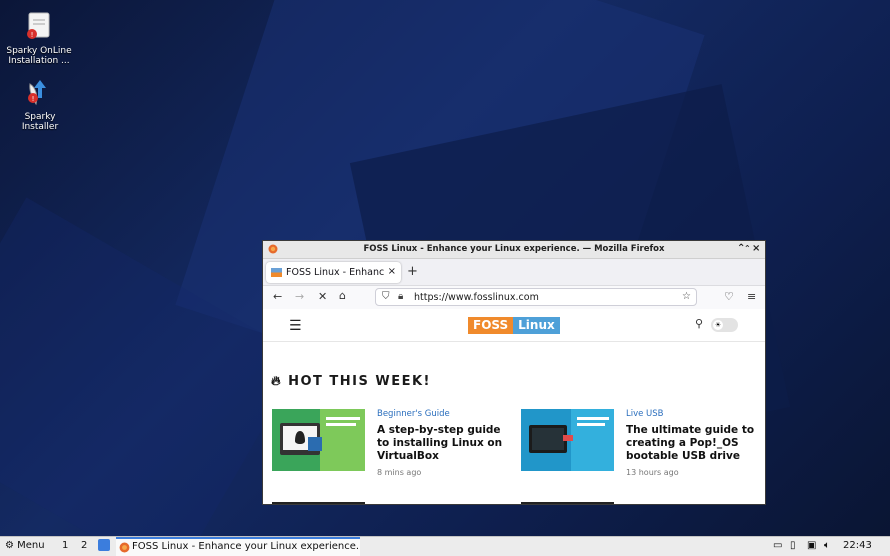  What do you see at coordinates (413, 414) in the screenshot?
I see `article-category: Beginner's Guide` at bounding box center [413, 414].